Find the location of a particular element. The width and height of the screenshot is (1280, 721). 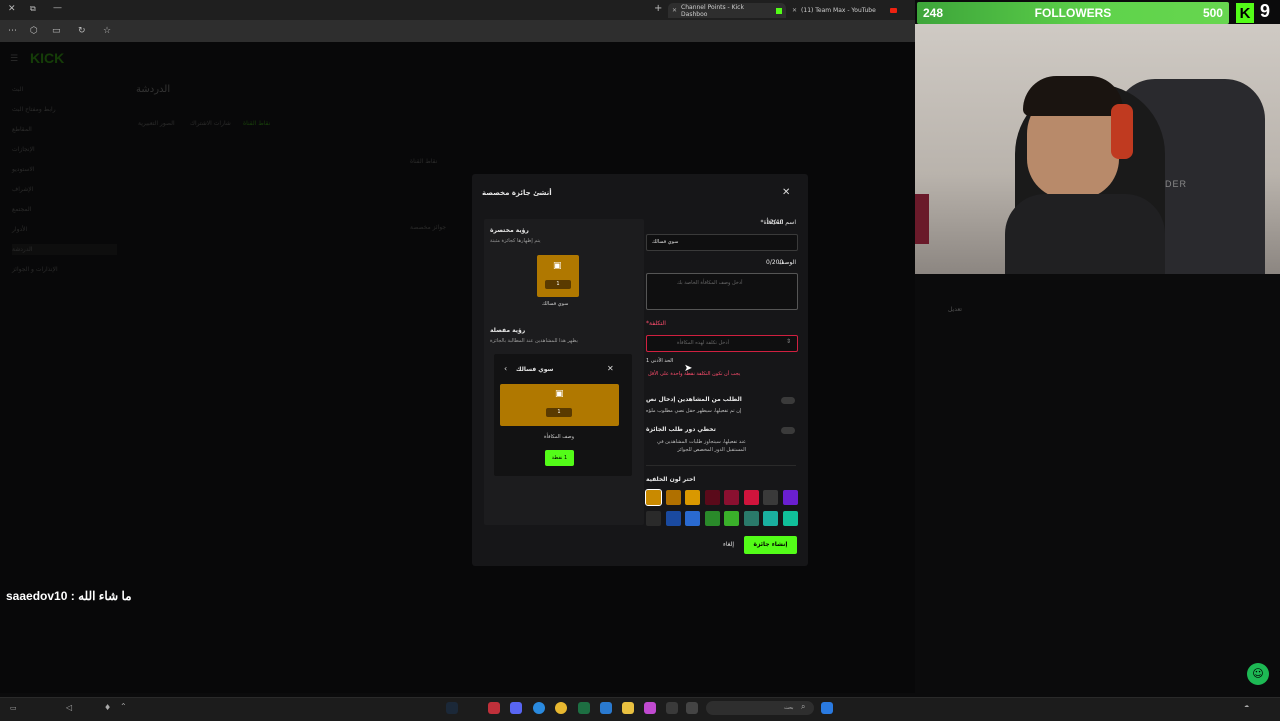

detail-card-title: سوي فسالك is located at coordinates (535, 369).